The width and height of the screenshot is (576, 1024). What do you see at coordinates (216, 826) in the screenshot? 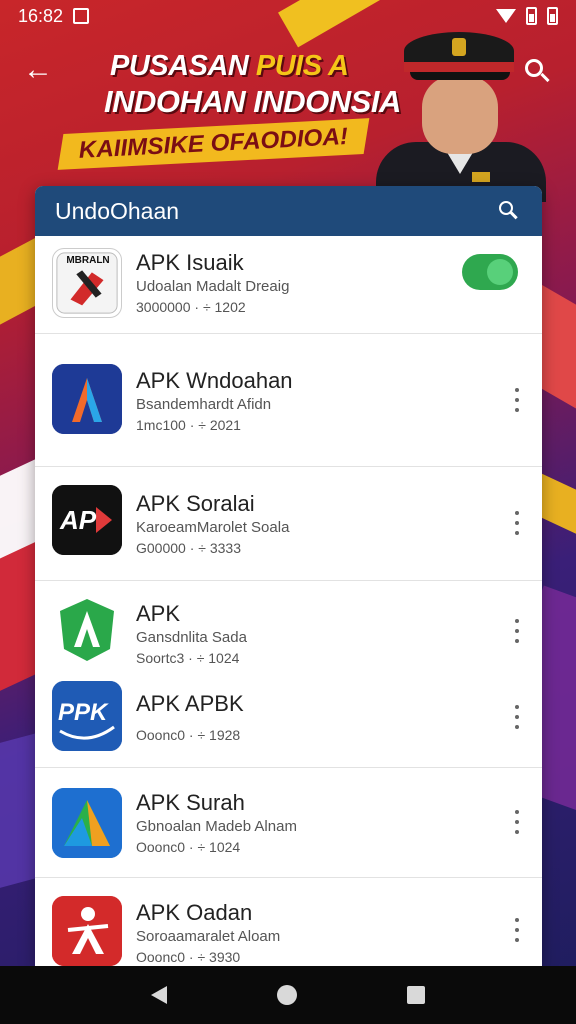
I see `app-subtitle: Gbnoalan Madeb Alnam` at bounding box center [216, 826].